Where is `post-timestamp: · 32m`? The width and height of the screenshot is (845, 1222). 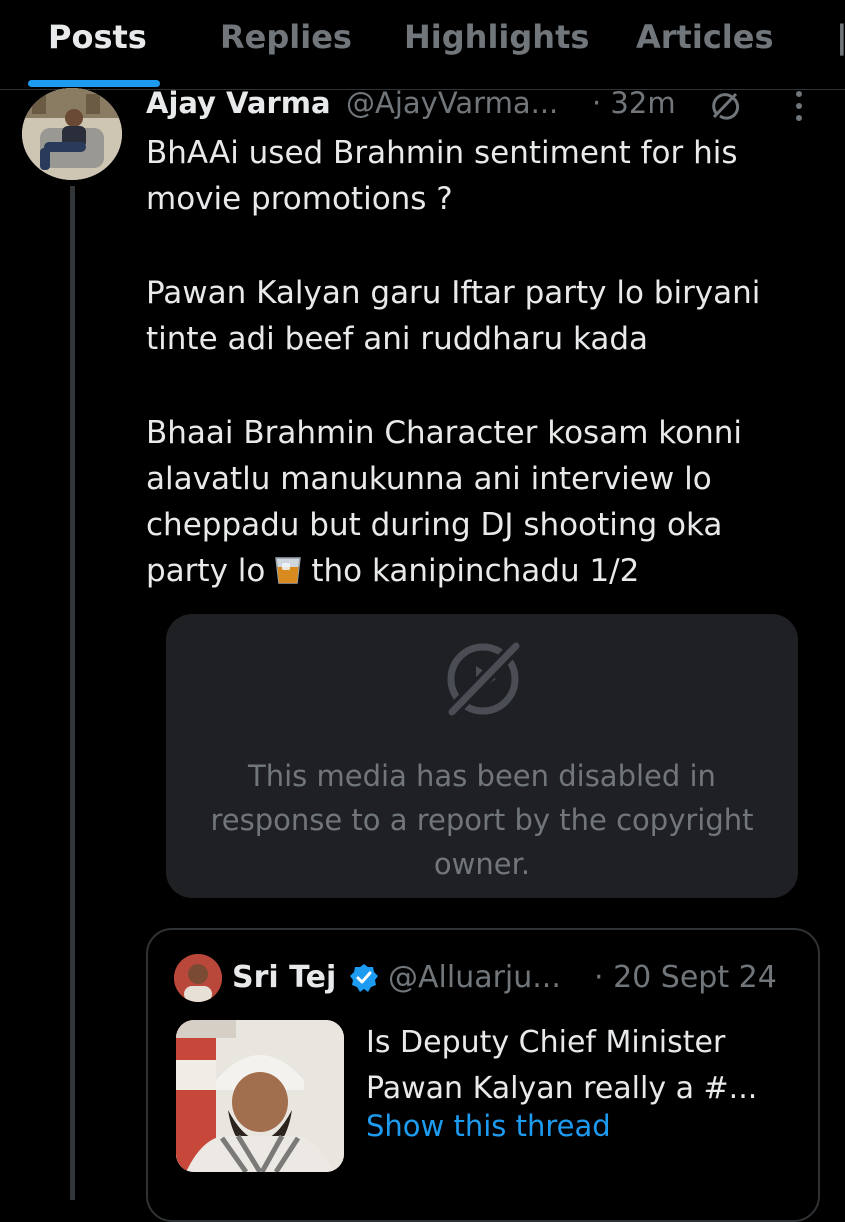 post-timestamp: · 32m is located at coordinates (634, 103).